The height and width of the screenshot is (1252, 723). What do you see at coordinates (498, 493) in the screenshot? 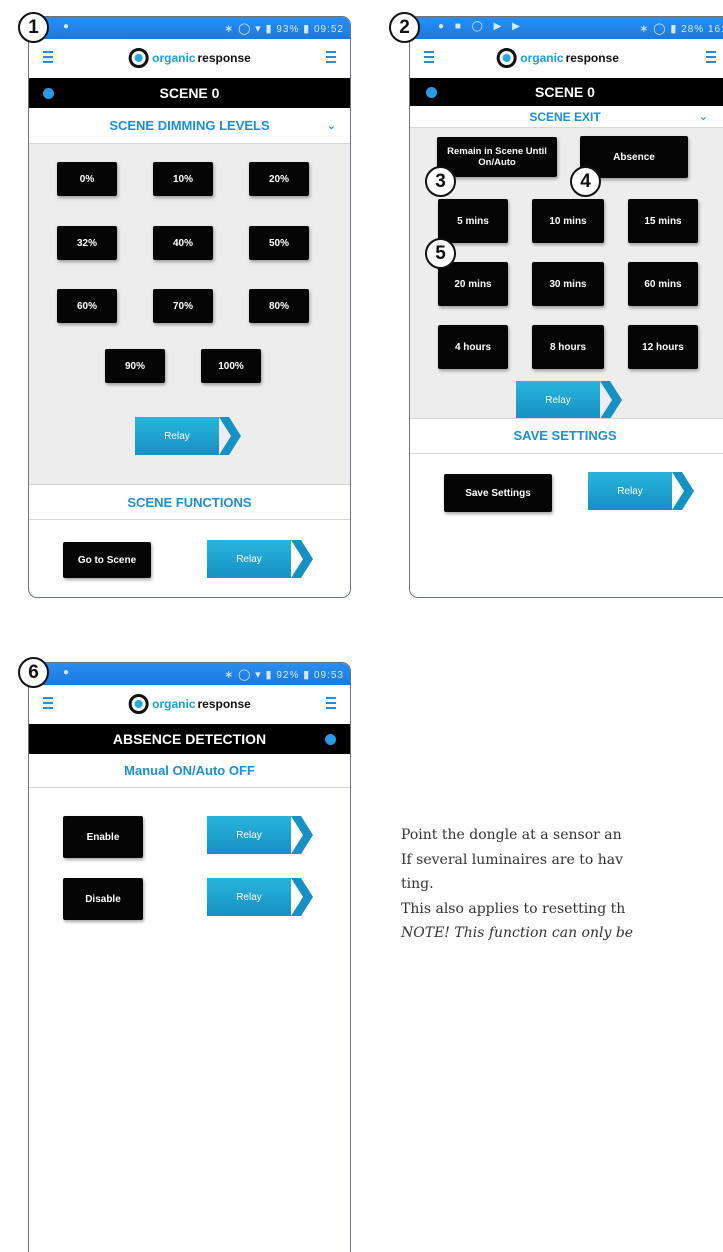
I see `save-settings-button: Save Settings` at bounding box center [498, 493].